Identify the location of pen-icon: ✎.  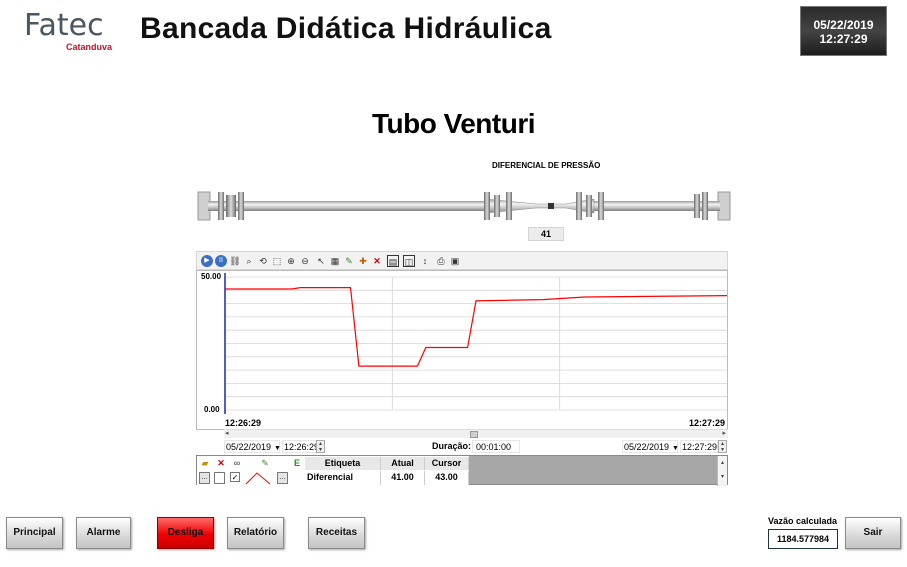
(349, 261).